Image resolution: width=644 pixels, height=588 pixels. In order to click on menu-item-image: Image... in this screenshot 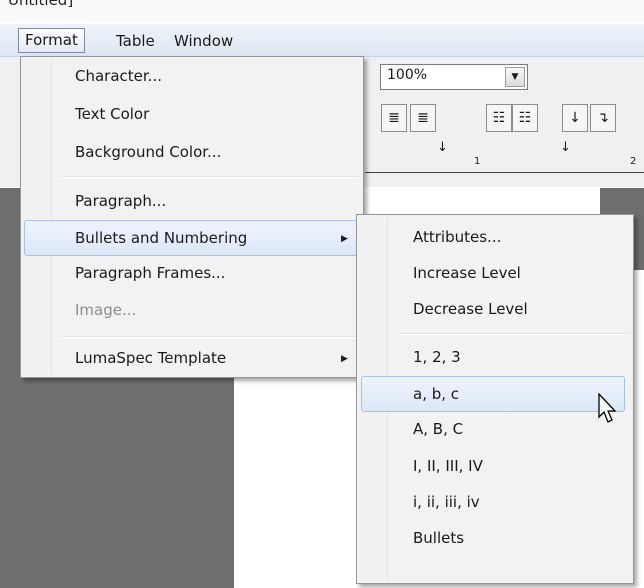, I will do `click(106, 310)`.